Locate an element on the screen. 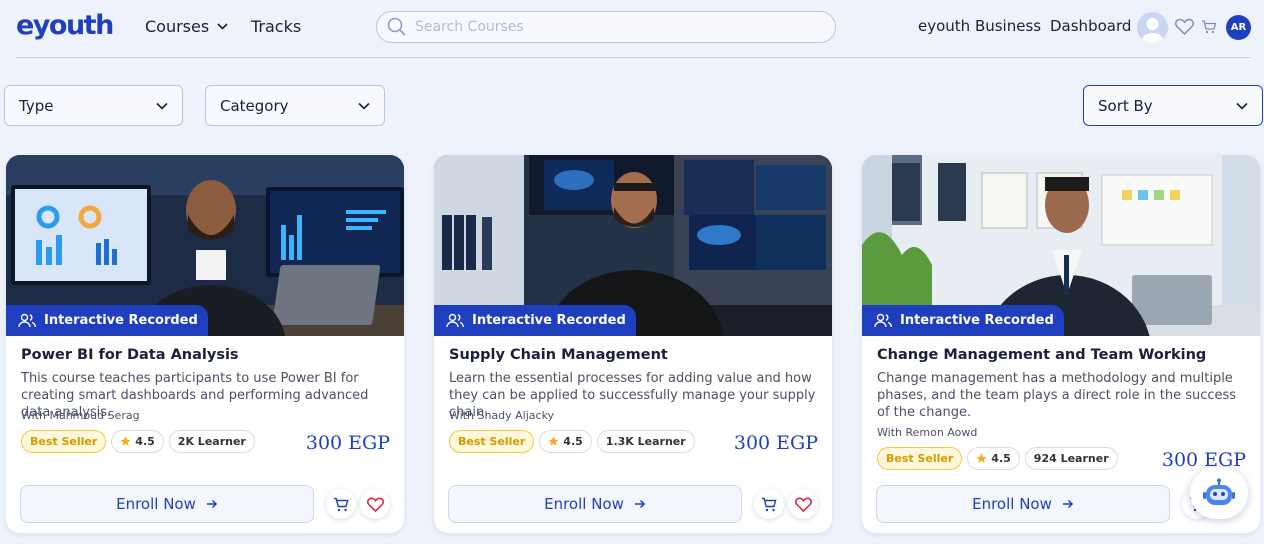 This screenshot has height=544, width=1264. dashboard-link: Dashboard is located at coordinates (1090, 26).